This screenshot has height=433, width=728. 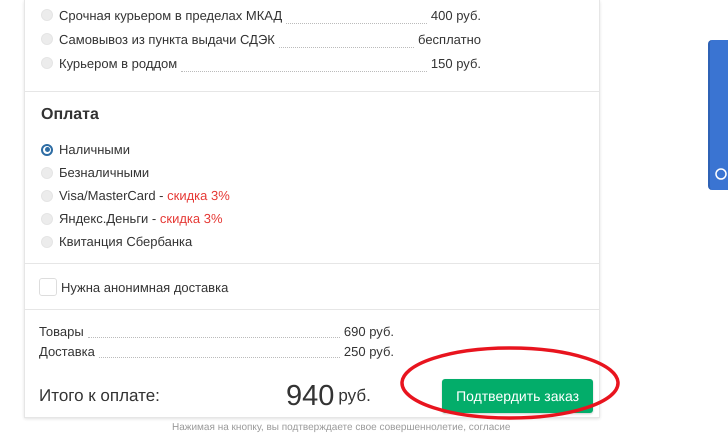 What do you see at coordinates (449, 39) in the screenshot?
I see `delivery-price: бесплатно` at bounding box center [449, 39].